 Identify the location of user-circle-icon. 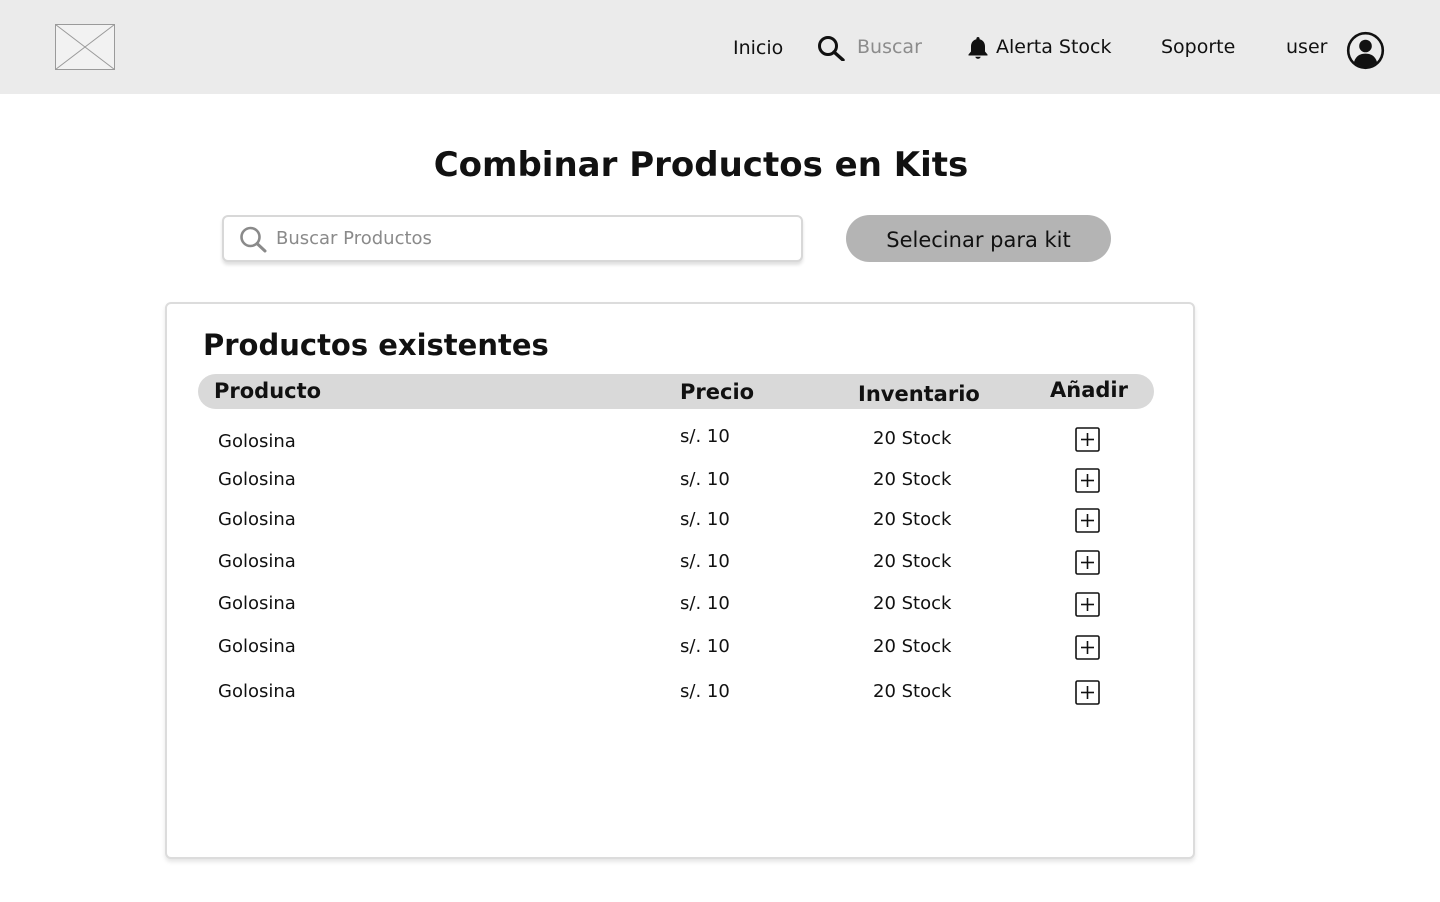
(1365, 50).